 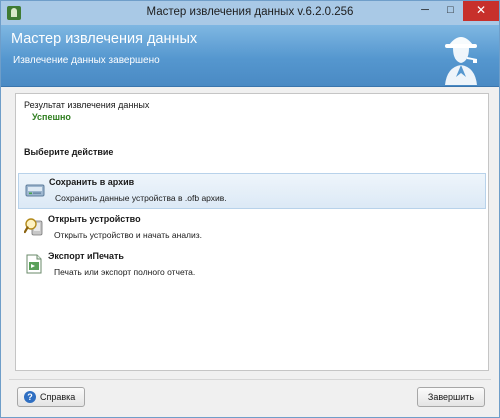 I want to click on footer-divider, so click(x=250, y=379).